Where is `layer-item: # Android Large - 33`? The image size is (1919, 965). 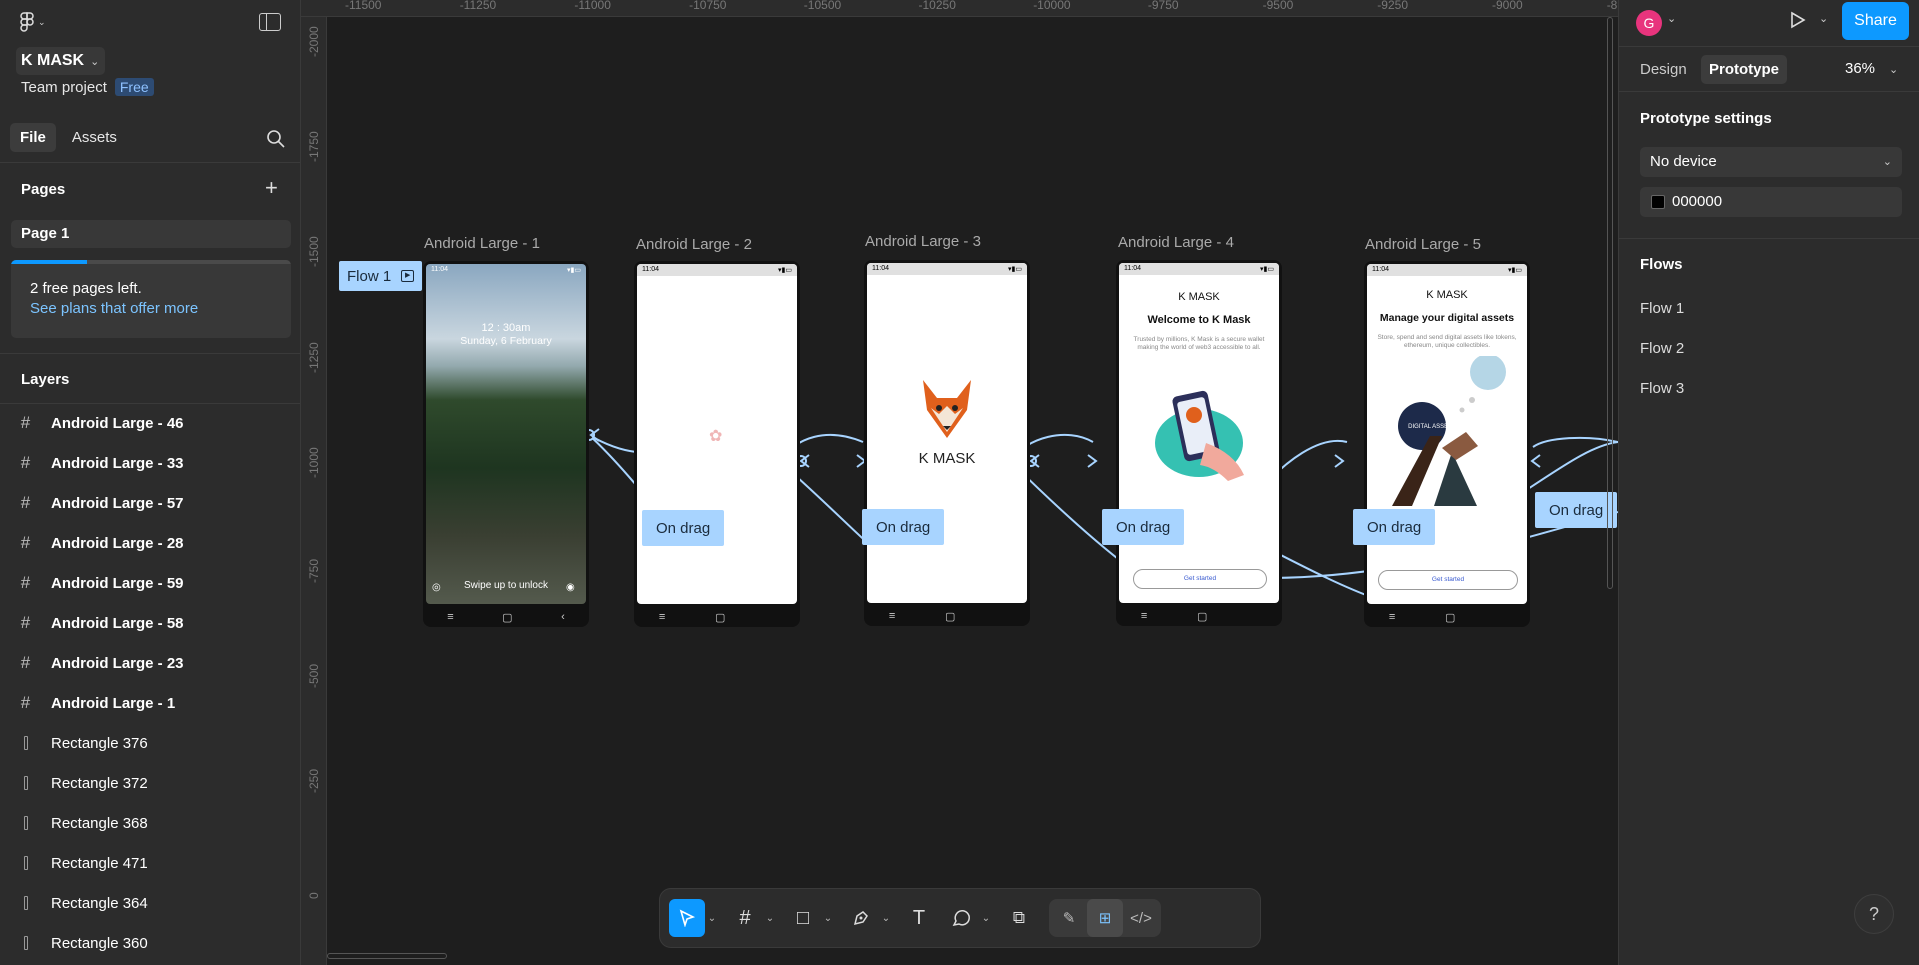 layer-item: # Android Large - 33 is located at coordinates (150, 463).